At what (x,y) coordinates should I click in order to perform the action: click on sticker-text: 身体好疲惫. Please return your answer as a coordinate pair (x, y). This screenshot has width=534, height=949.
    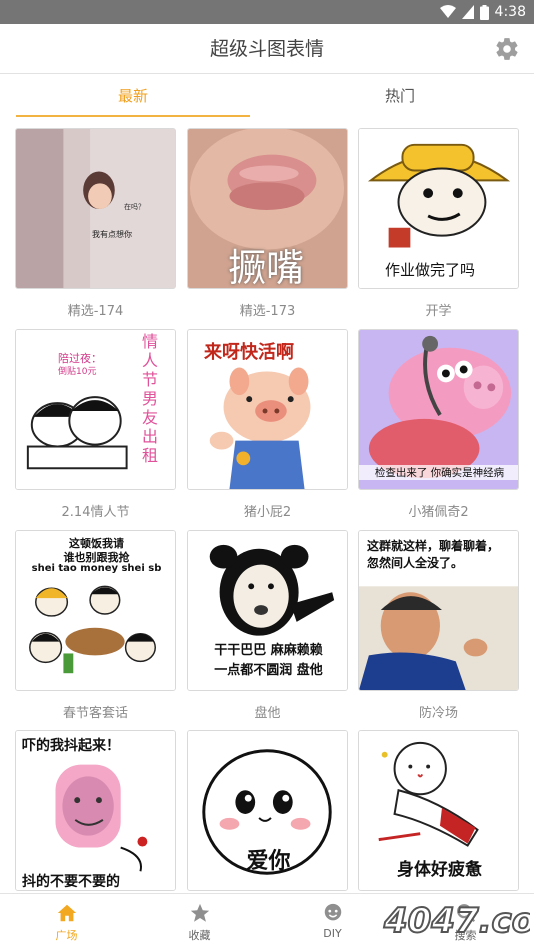
    Looking at the image, I should click on (439, 870).